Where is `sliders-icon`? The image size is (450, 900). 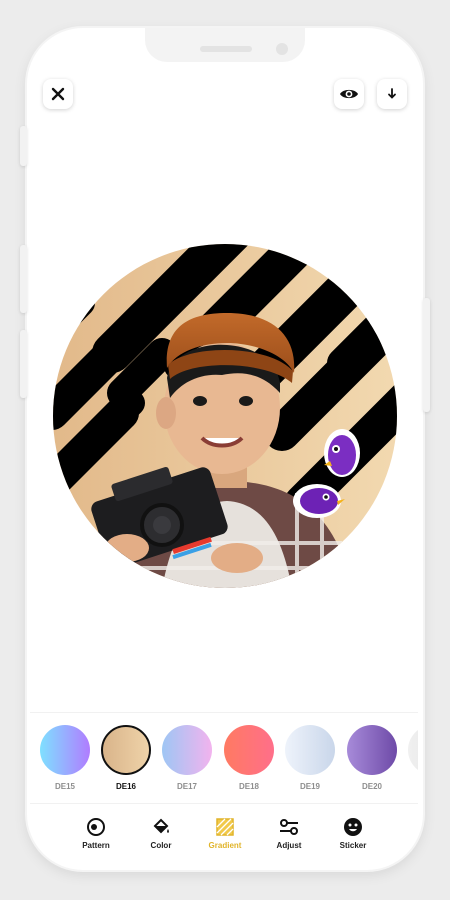 sliders-icon is located at coordinates (289, 827).